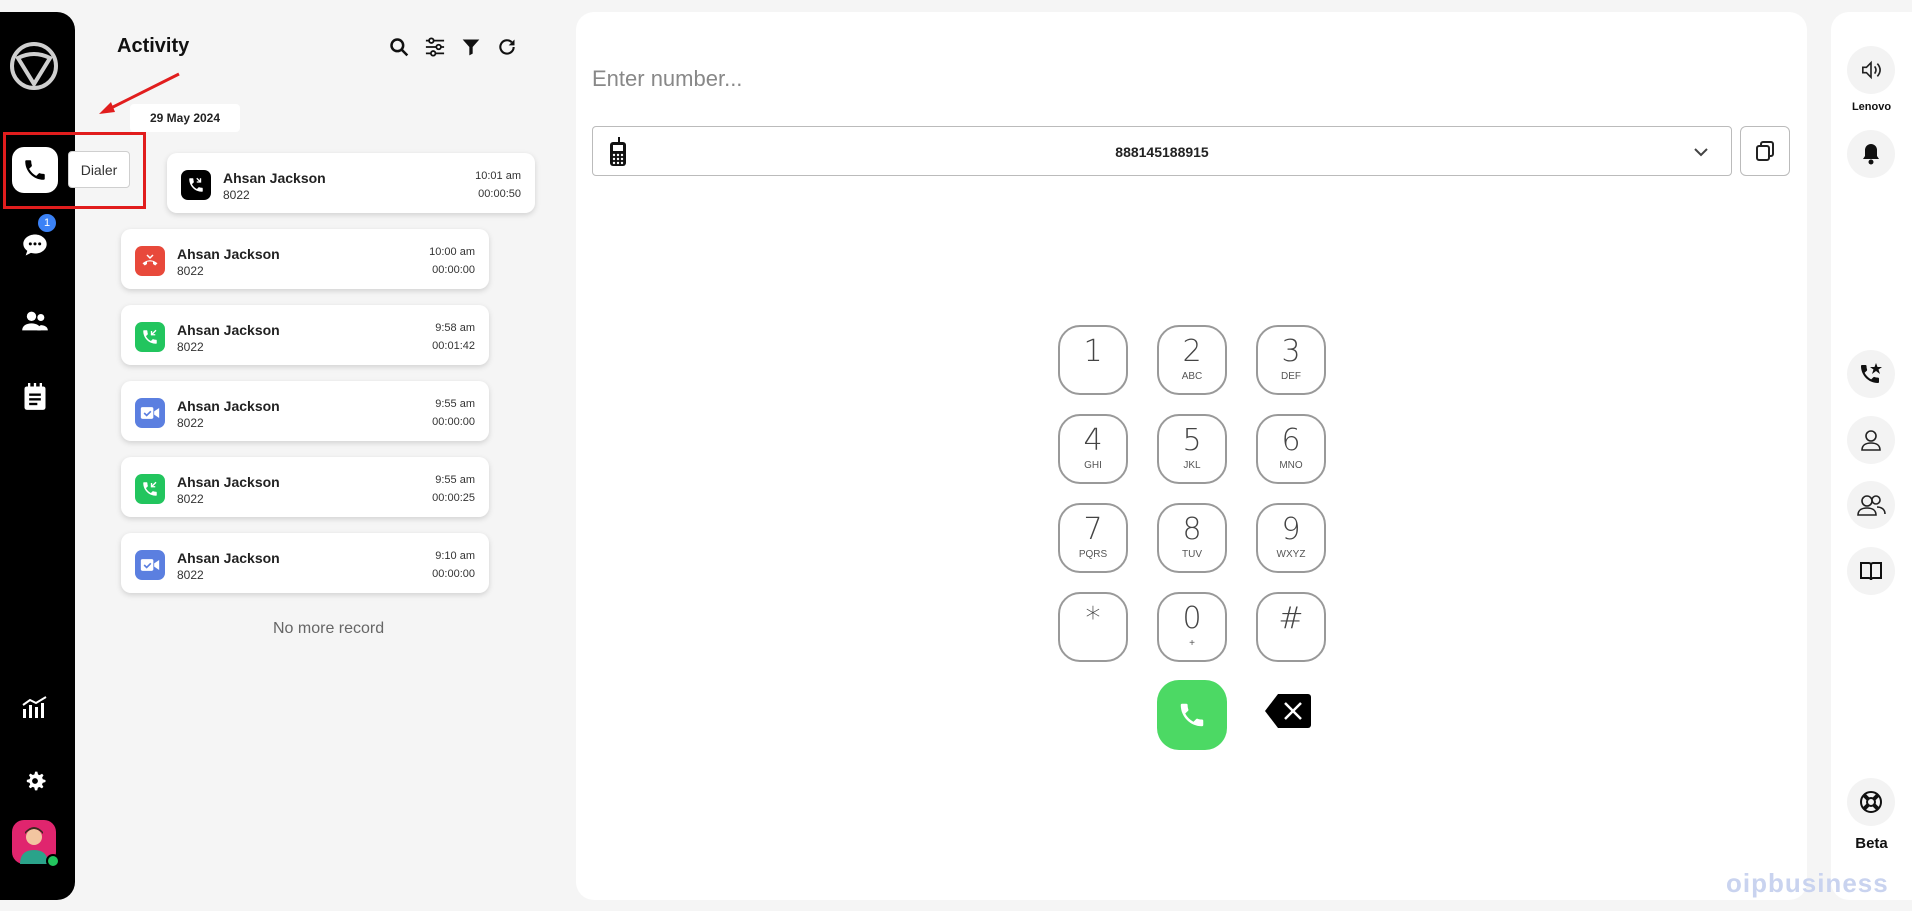 This screenshot has height=911, width=1912. Describe the element at coordinates (1093, 618) in the screenshot. I see `key-digit: *` at that location.